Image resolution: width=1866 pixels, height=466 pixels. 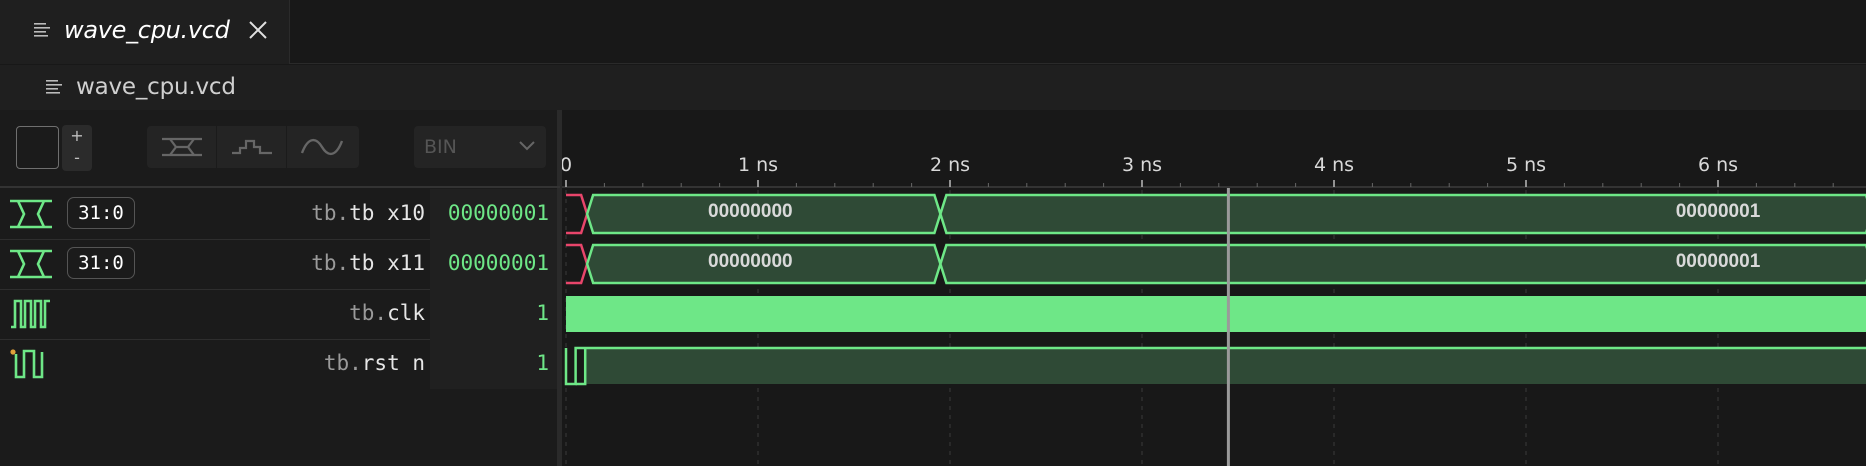 I want to click on time-tick-label: 1 ns, so click(x=758, y=165).